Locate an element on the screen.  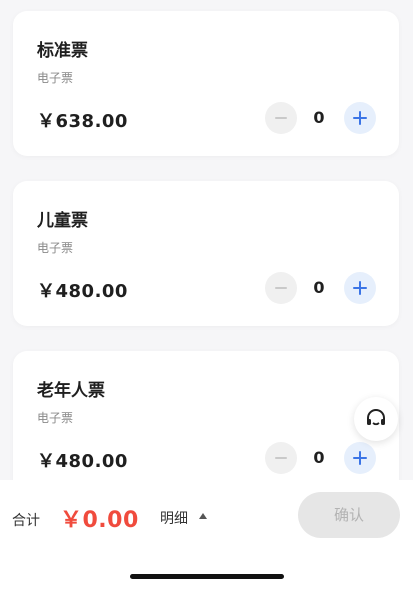
customer-service-button is located at coordinates (376, 419).